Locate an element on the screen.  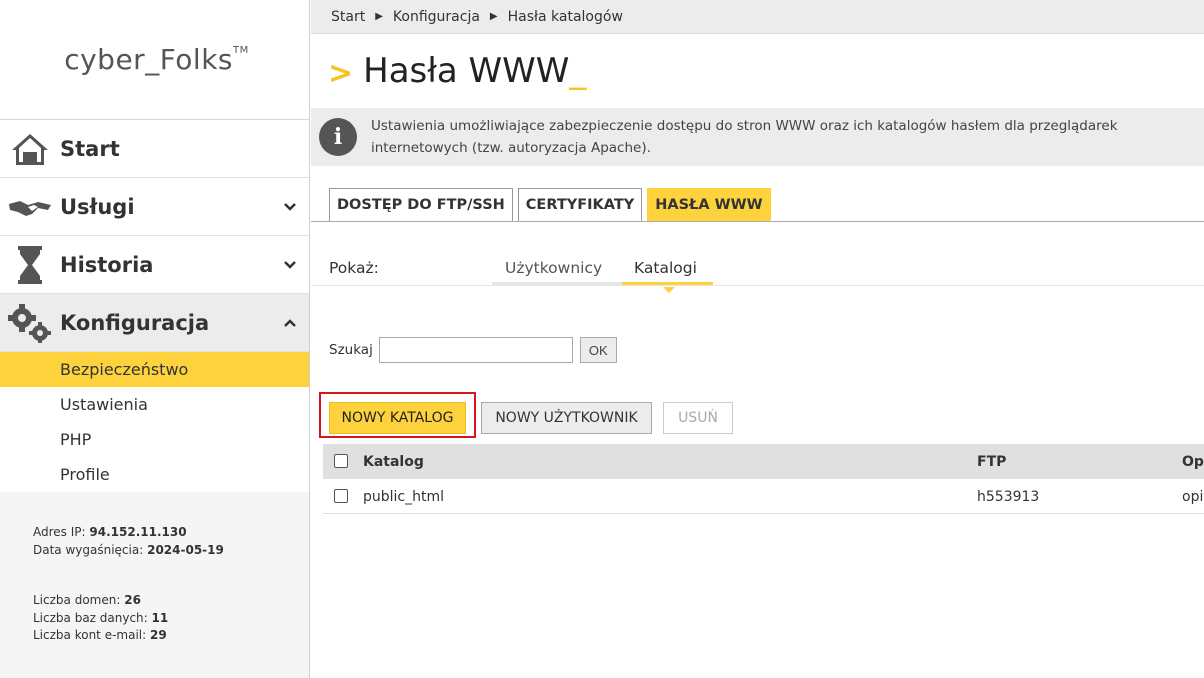
select-all-checkbox is located at coordinates (341, 461).